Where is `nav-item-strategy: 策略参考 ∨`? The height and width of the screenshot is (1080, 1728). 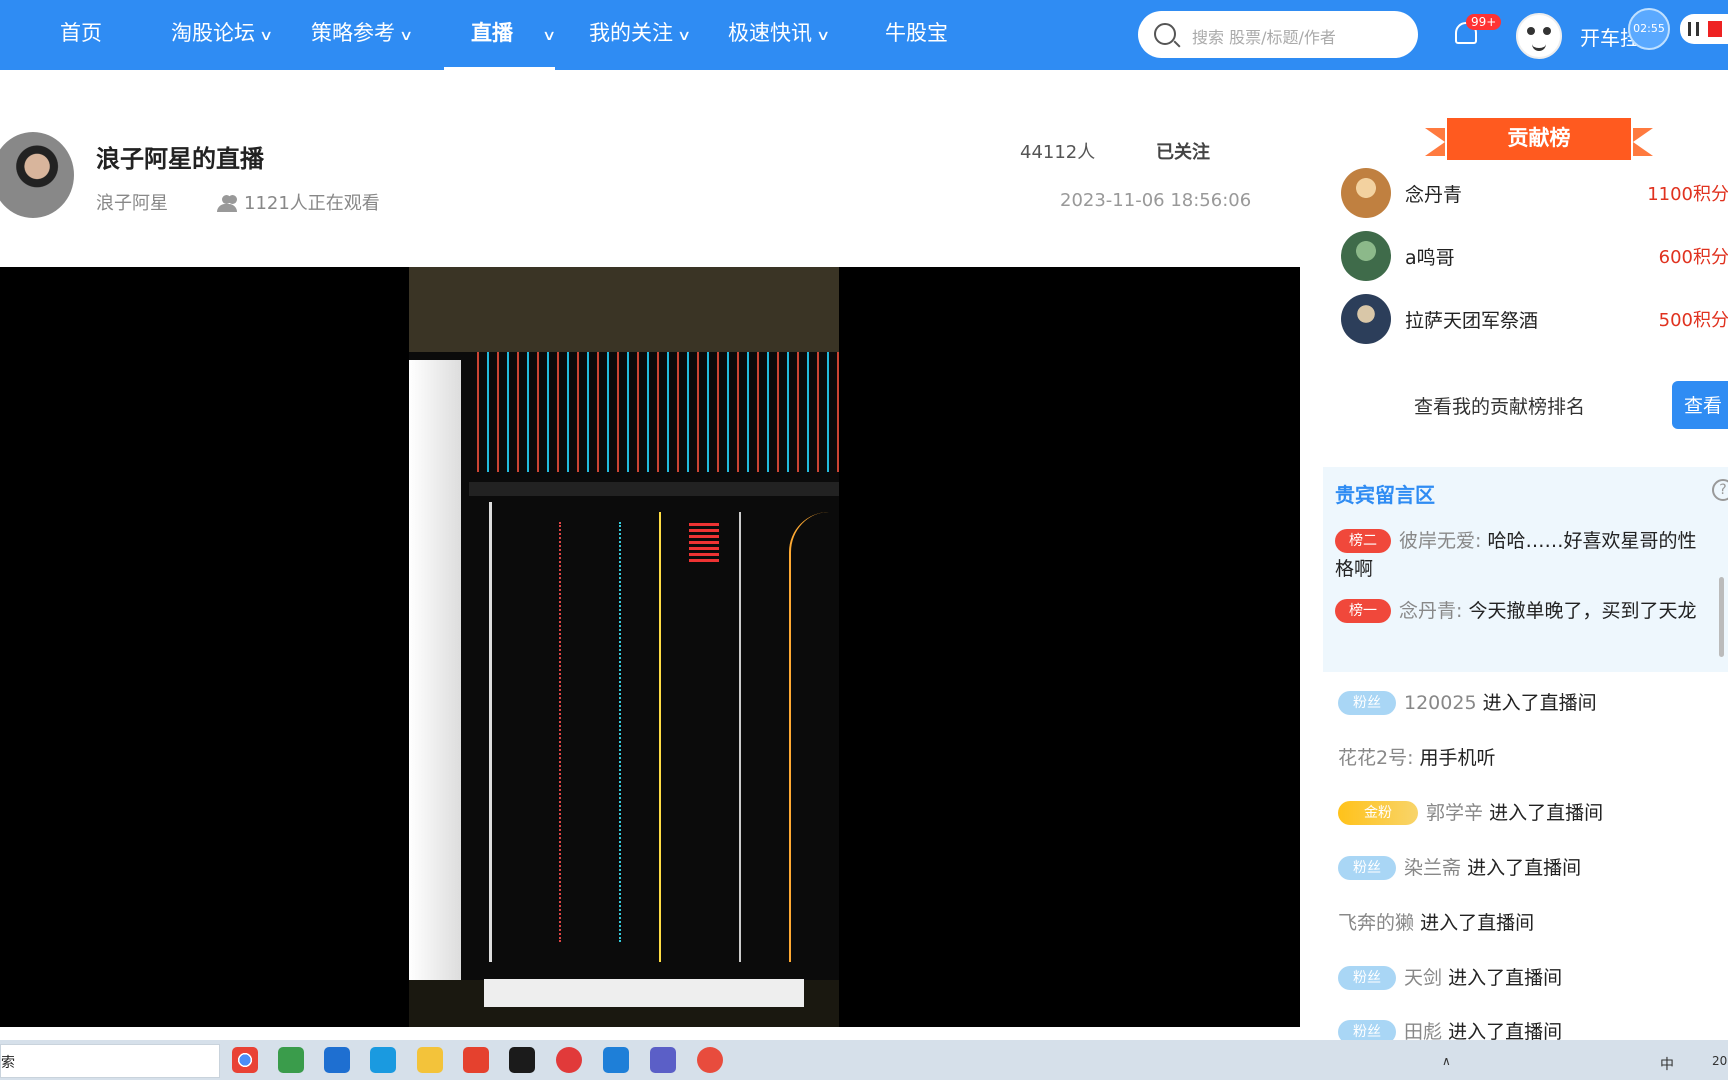 nav-item-strategy: 策略参考 ∨ is located at coordinates (362, 35).